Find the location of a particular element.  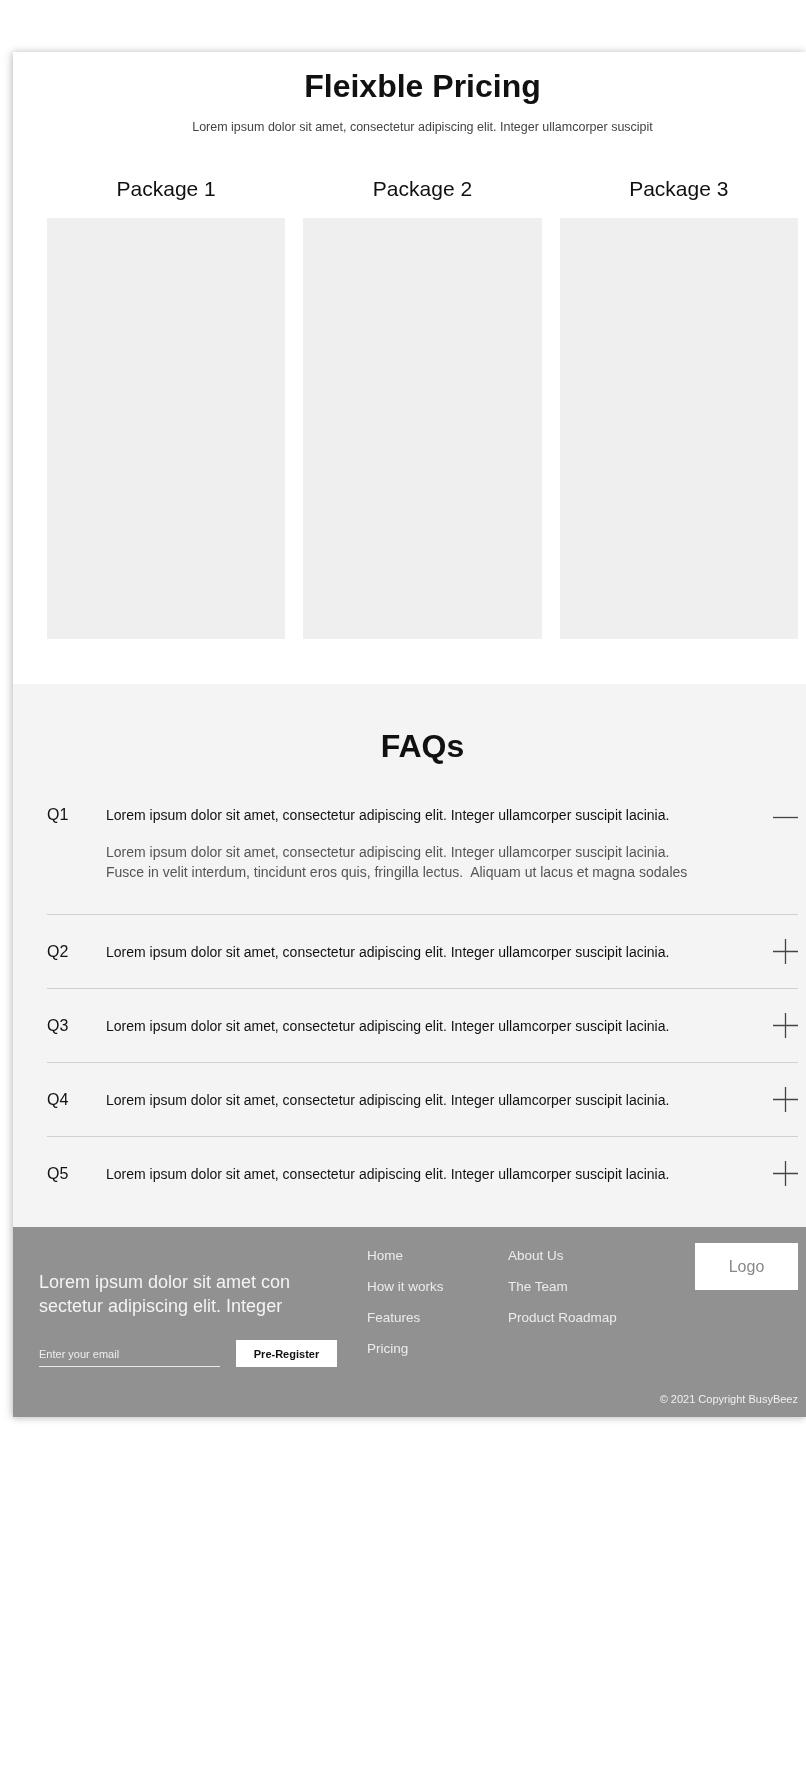

copyright-text: © 2021 Copyright BusyBeez is located at coordinates (728, 1399).